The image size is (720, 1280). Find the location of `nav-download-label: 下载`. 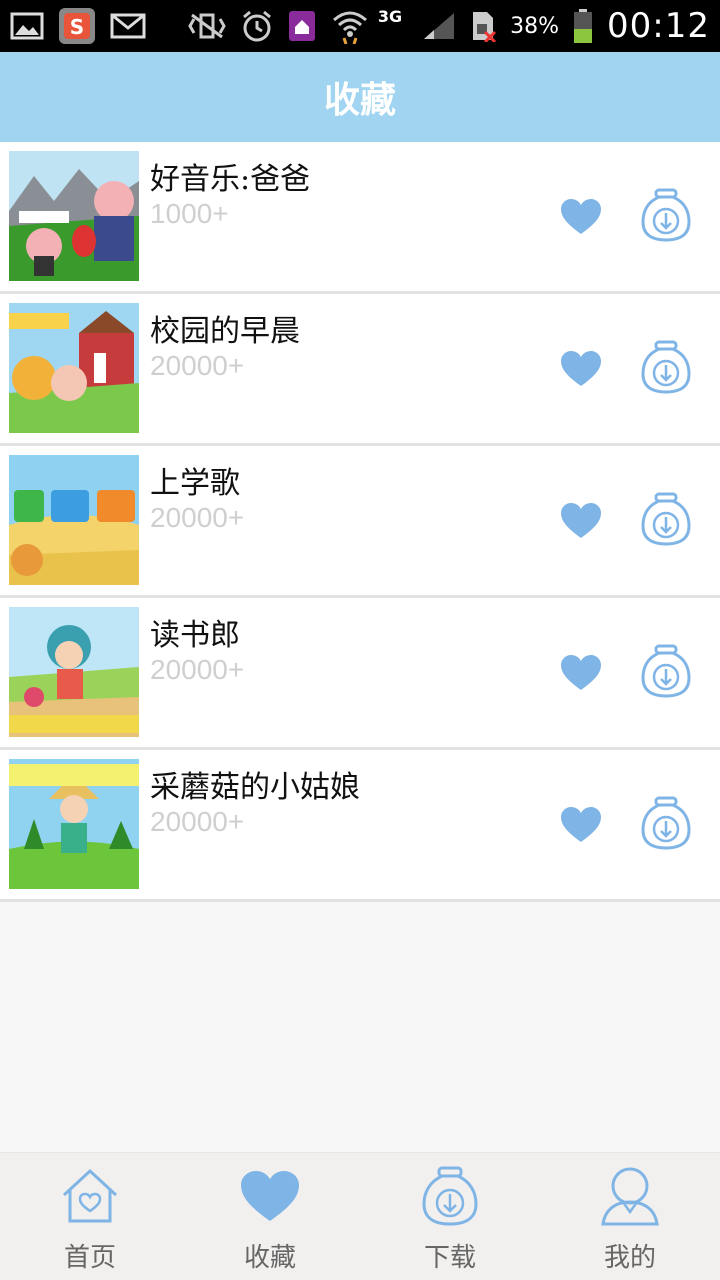

nav-download-label: 下载 is located at coordinates (449, 1258).